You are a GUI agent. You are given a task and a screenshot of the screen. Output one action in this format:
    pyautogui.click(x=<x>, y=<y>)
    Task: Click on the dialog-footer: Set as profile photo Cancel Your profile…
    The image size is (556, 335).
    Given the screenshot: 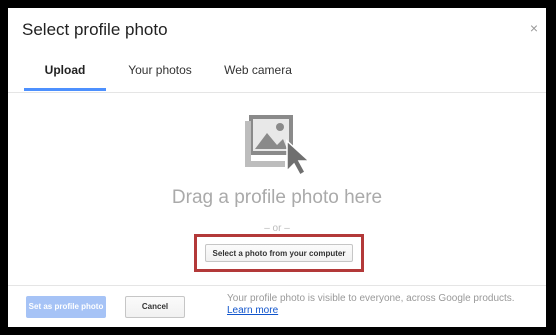 What is the action you would take?
    pyautogui.click(x=277, y=306)
    